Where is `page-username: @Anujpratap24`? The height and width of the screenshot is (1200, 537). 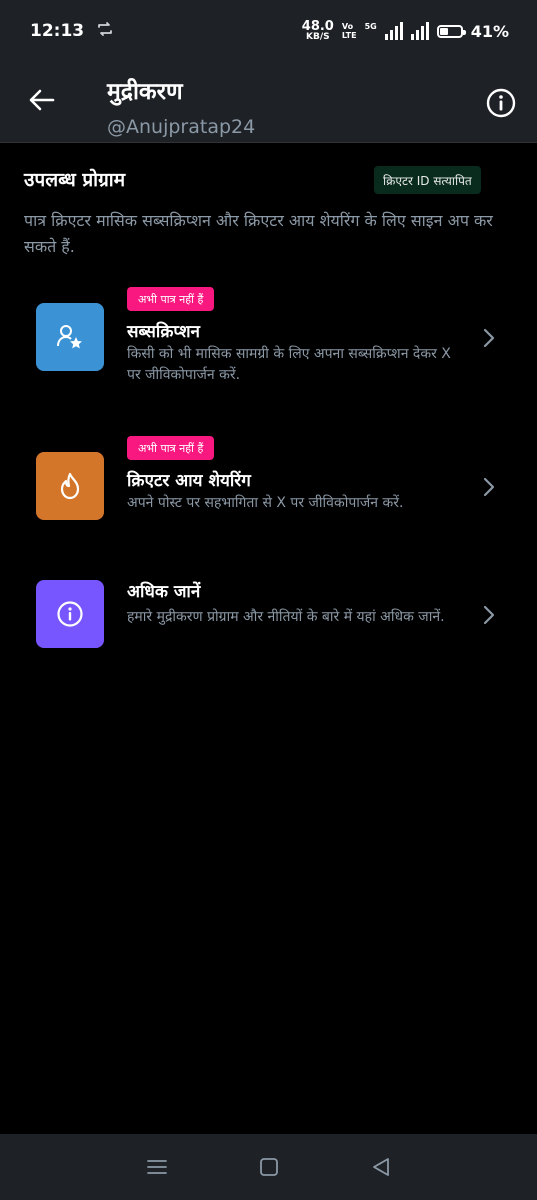
page-username: @Anujpratap24 is located at coordinates (181, 127).